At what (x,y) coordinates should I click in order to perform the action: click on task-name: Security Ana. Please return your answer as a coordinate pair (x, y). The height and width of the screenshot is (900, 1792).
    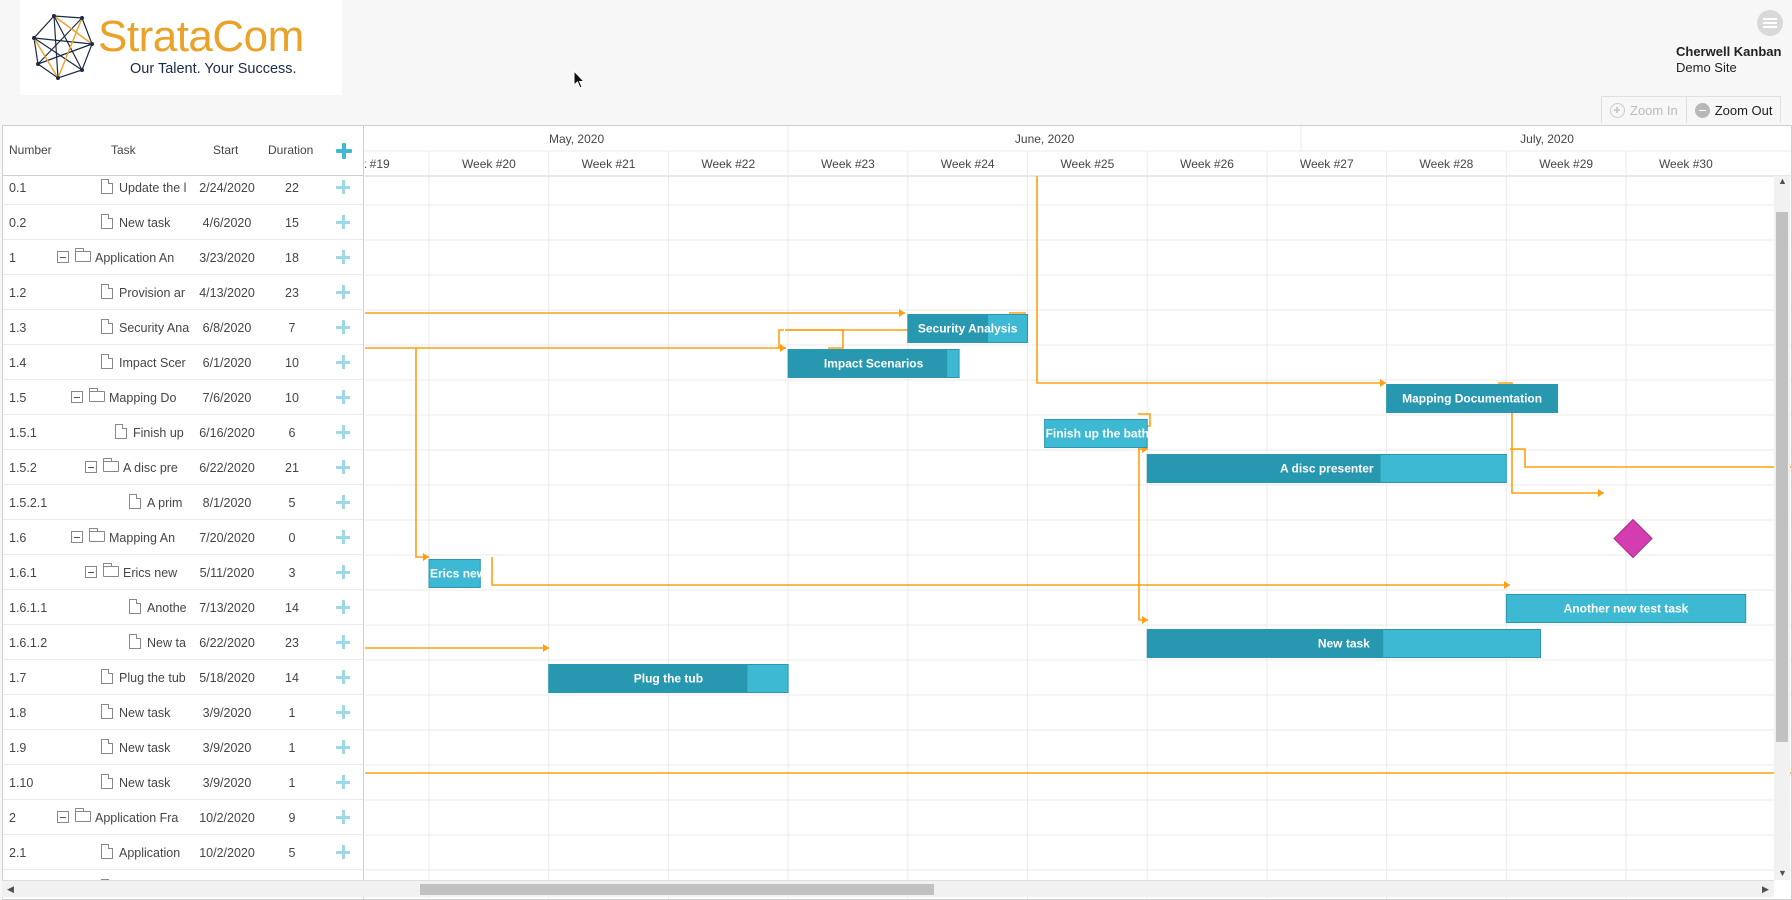
    Looking at the image, I should click on (154, 328).